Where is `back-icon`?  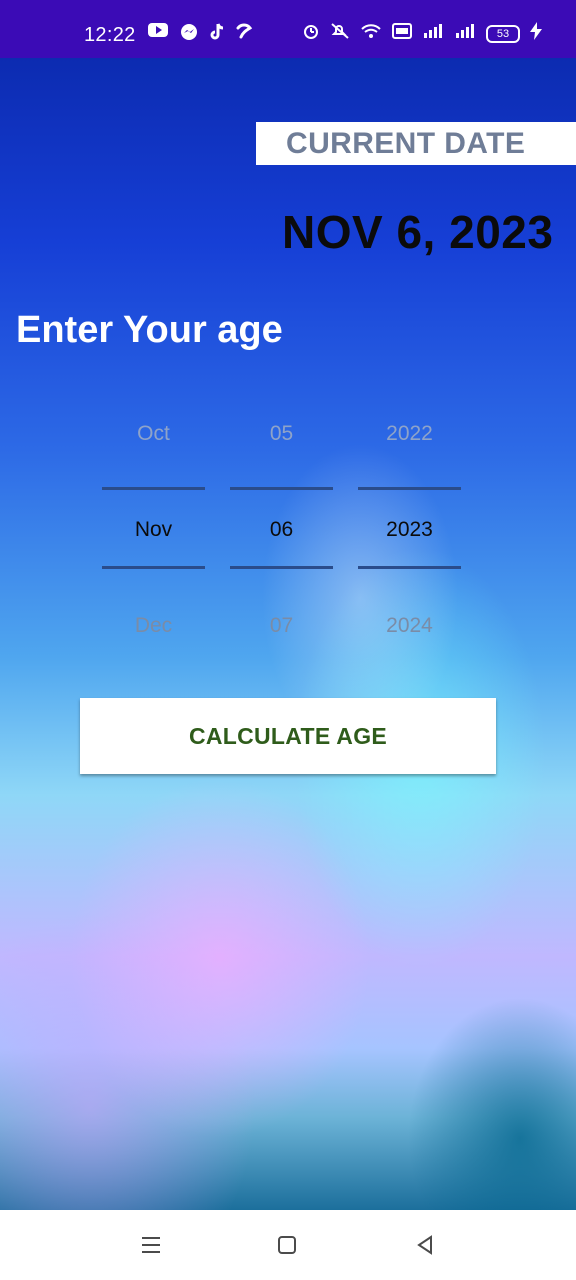 back-icon is located at coordinates (425, 1245).